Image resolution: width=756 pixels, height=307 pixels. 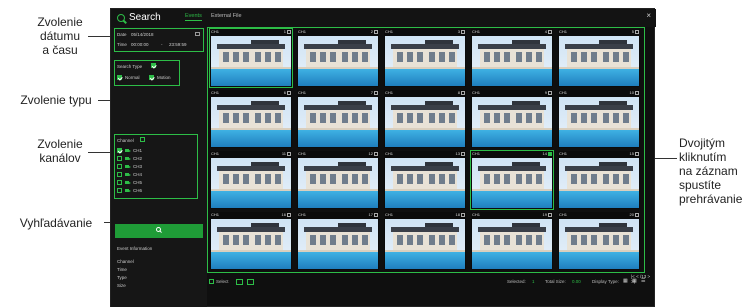 I want to click on grid-4-view-icon: ▦, so click(x=625, y=281).